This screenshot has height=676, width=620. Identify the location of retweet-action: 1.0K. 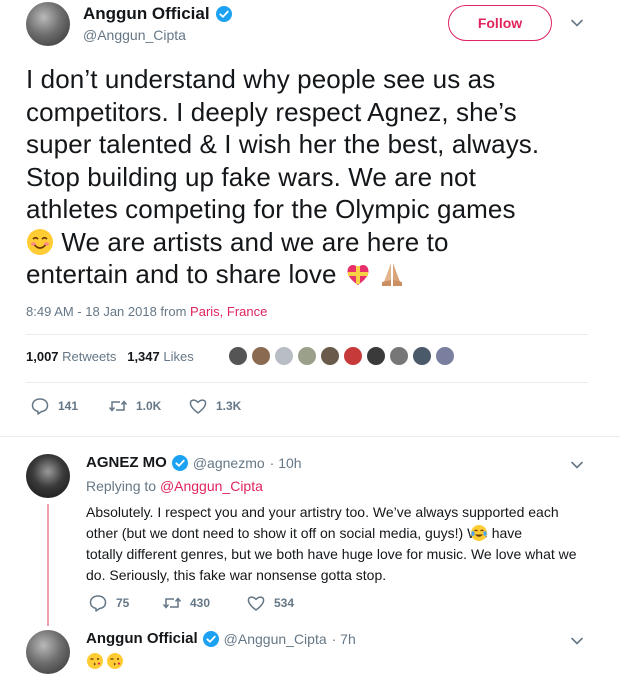
(134, 406).